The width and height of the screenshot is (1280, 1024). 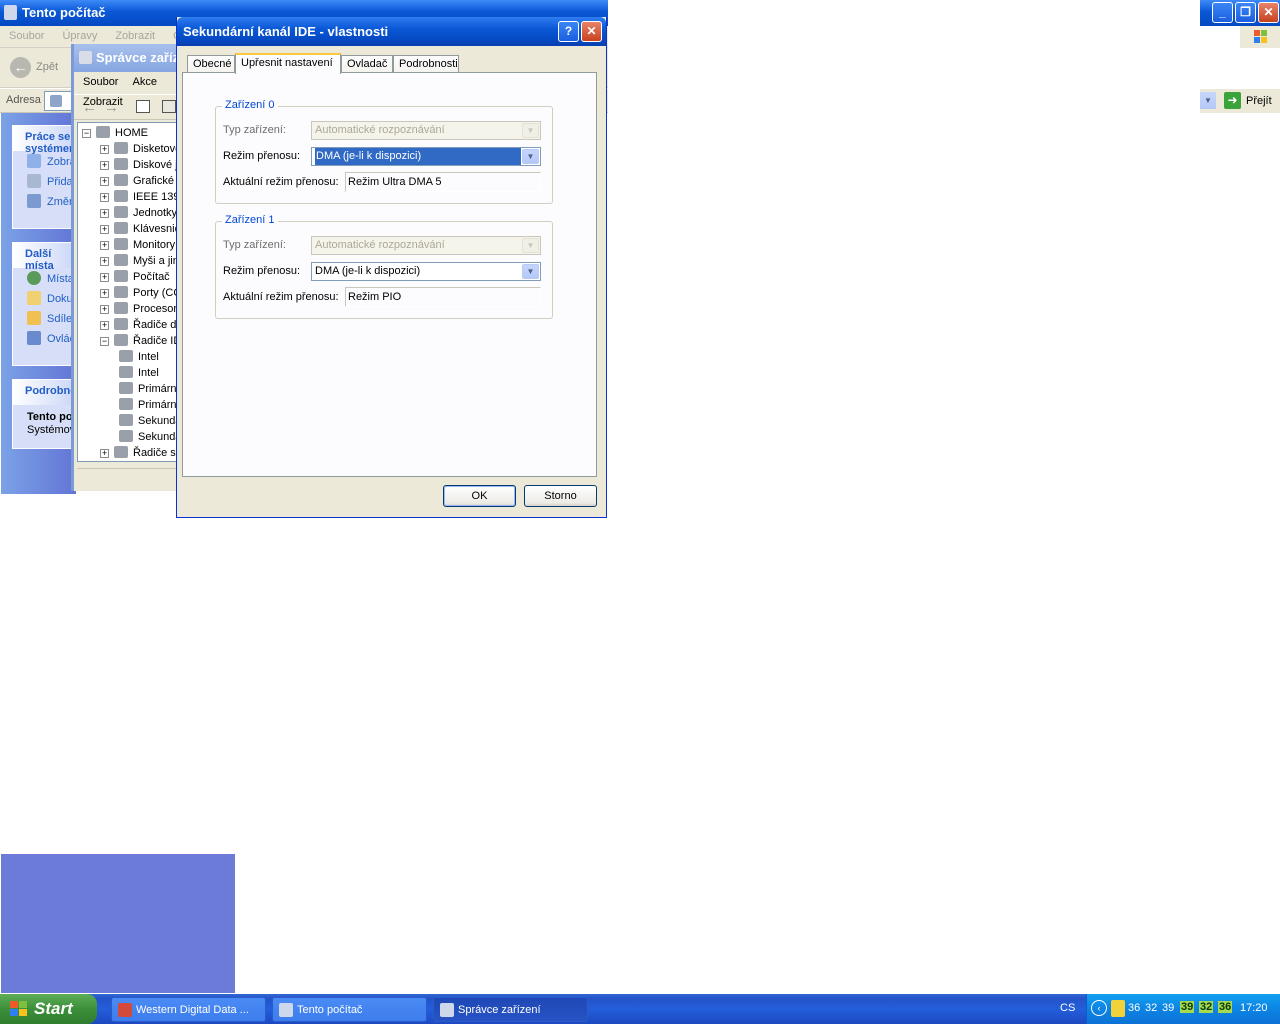 I want to click on help-button: ?, so click(x=568, y=31).